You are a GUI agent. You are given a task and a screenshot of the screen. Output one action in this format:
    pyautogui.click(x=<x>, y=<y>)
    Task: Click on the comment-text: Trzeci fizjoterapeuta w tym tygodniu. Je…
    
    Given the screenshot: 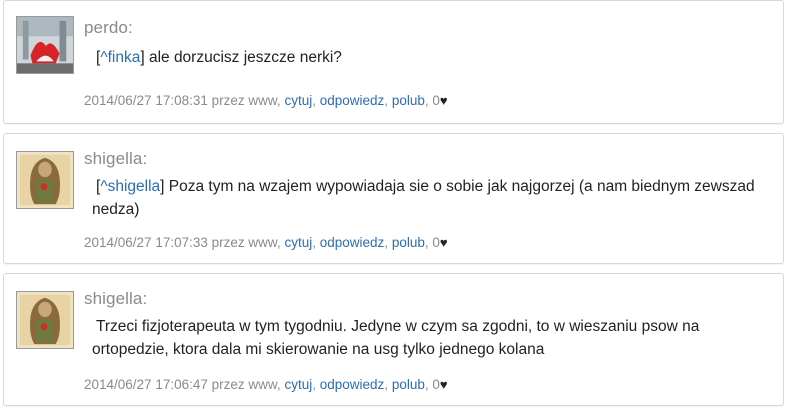 What is the action you would take?
    pyautogui.click(x=430, y=338)
    